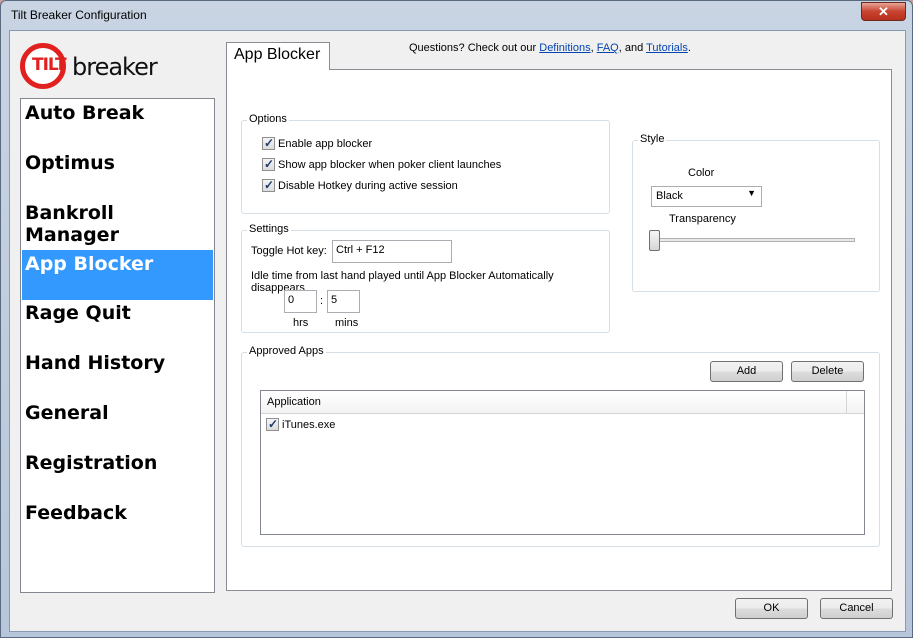 This screenshot has width=913, height=638. What do you see at coordinates (79, 15) in the screenshot?
I see `window-title: Tilt Breaker Configuration` at bounding box center [79, 15].